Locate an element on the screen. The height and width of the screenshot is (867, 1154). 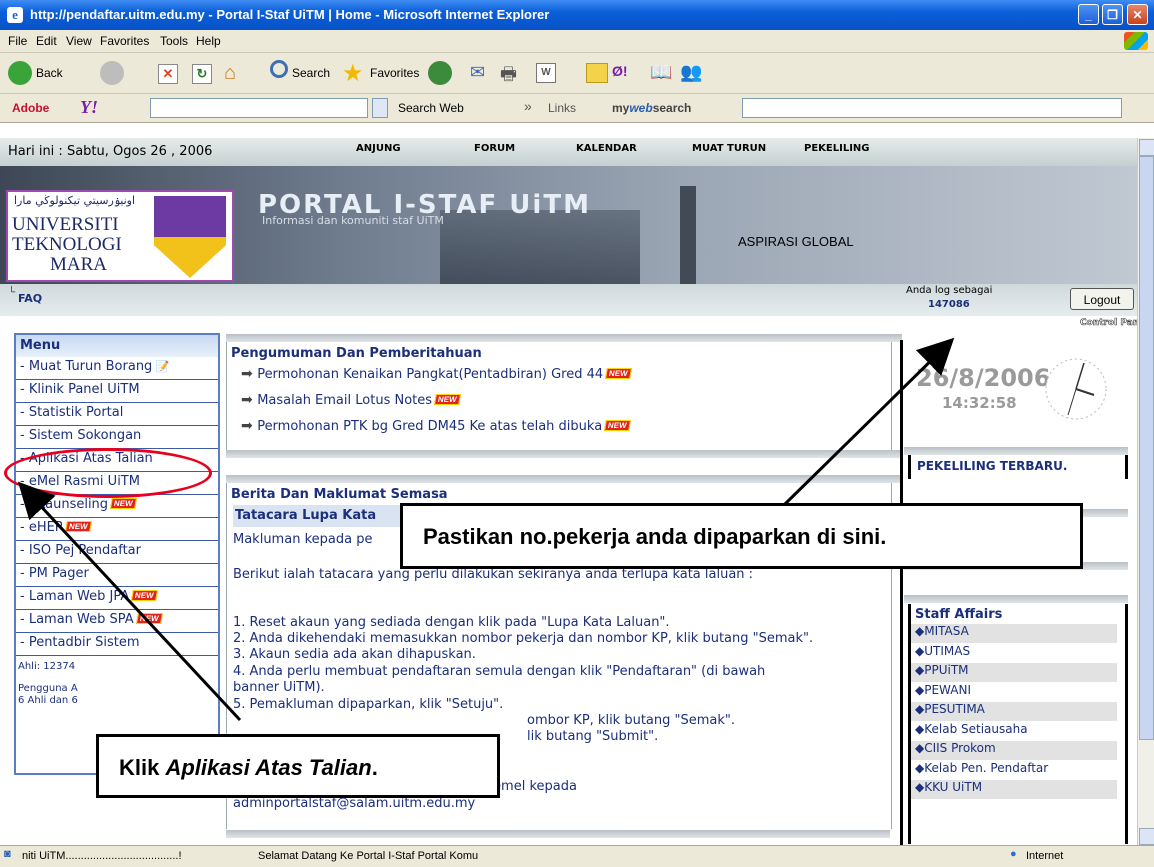
search-icon is located at coordinates (279, 69).